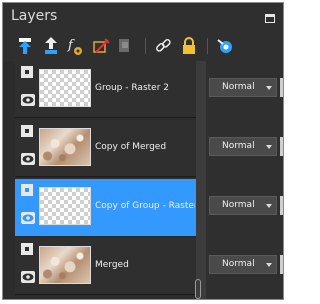  Describe the element at coordinates (270, 18) in the screenshot. I see `maximize-icon` at that location.